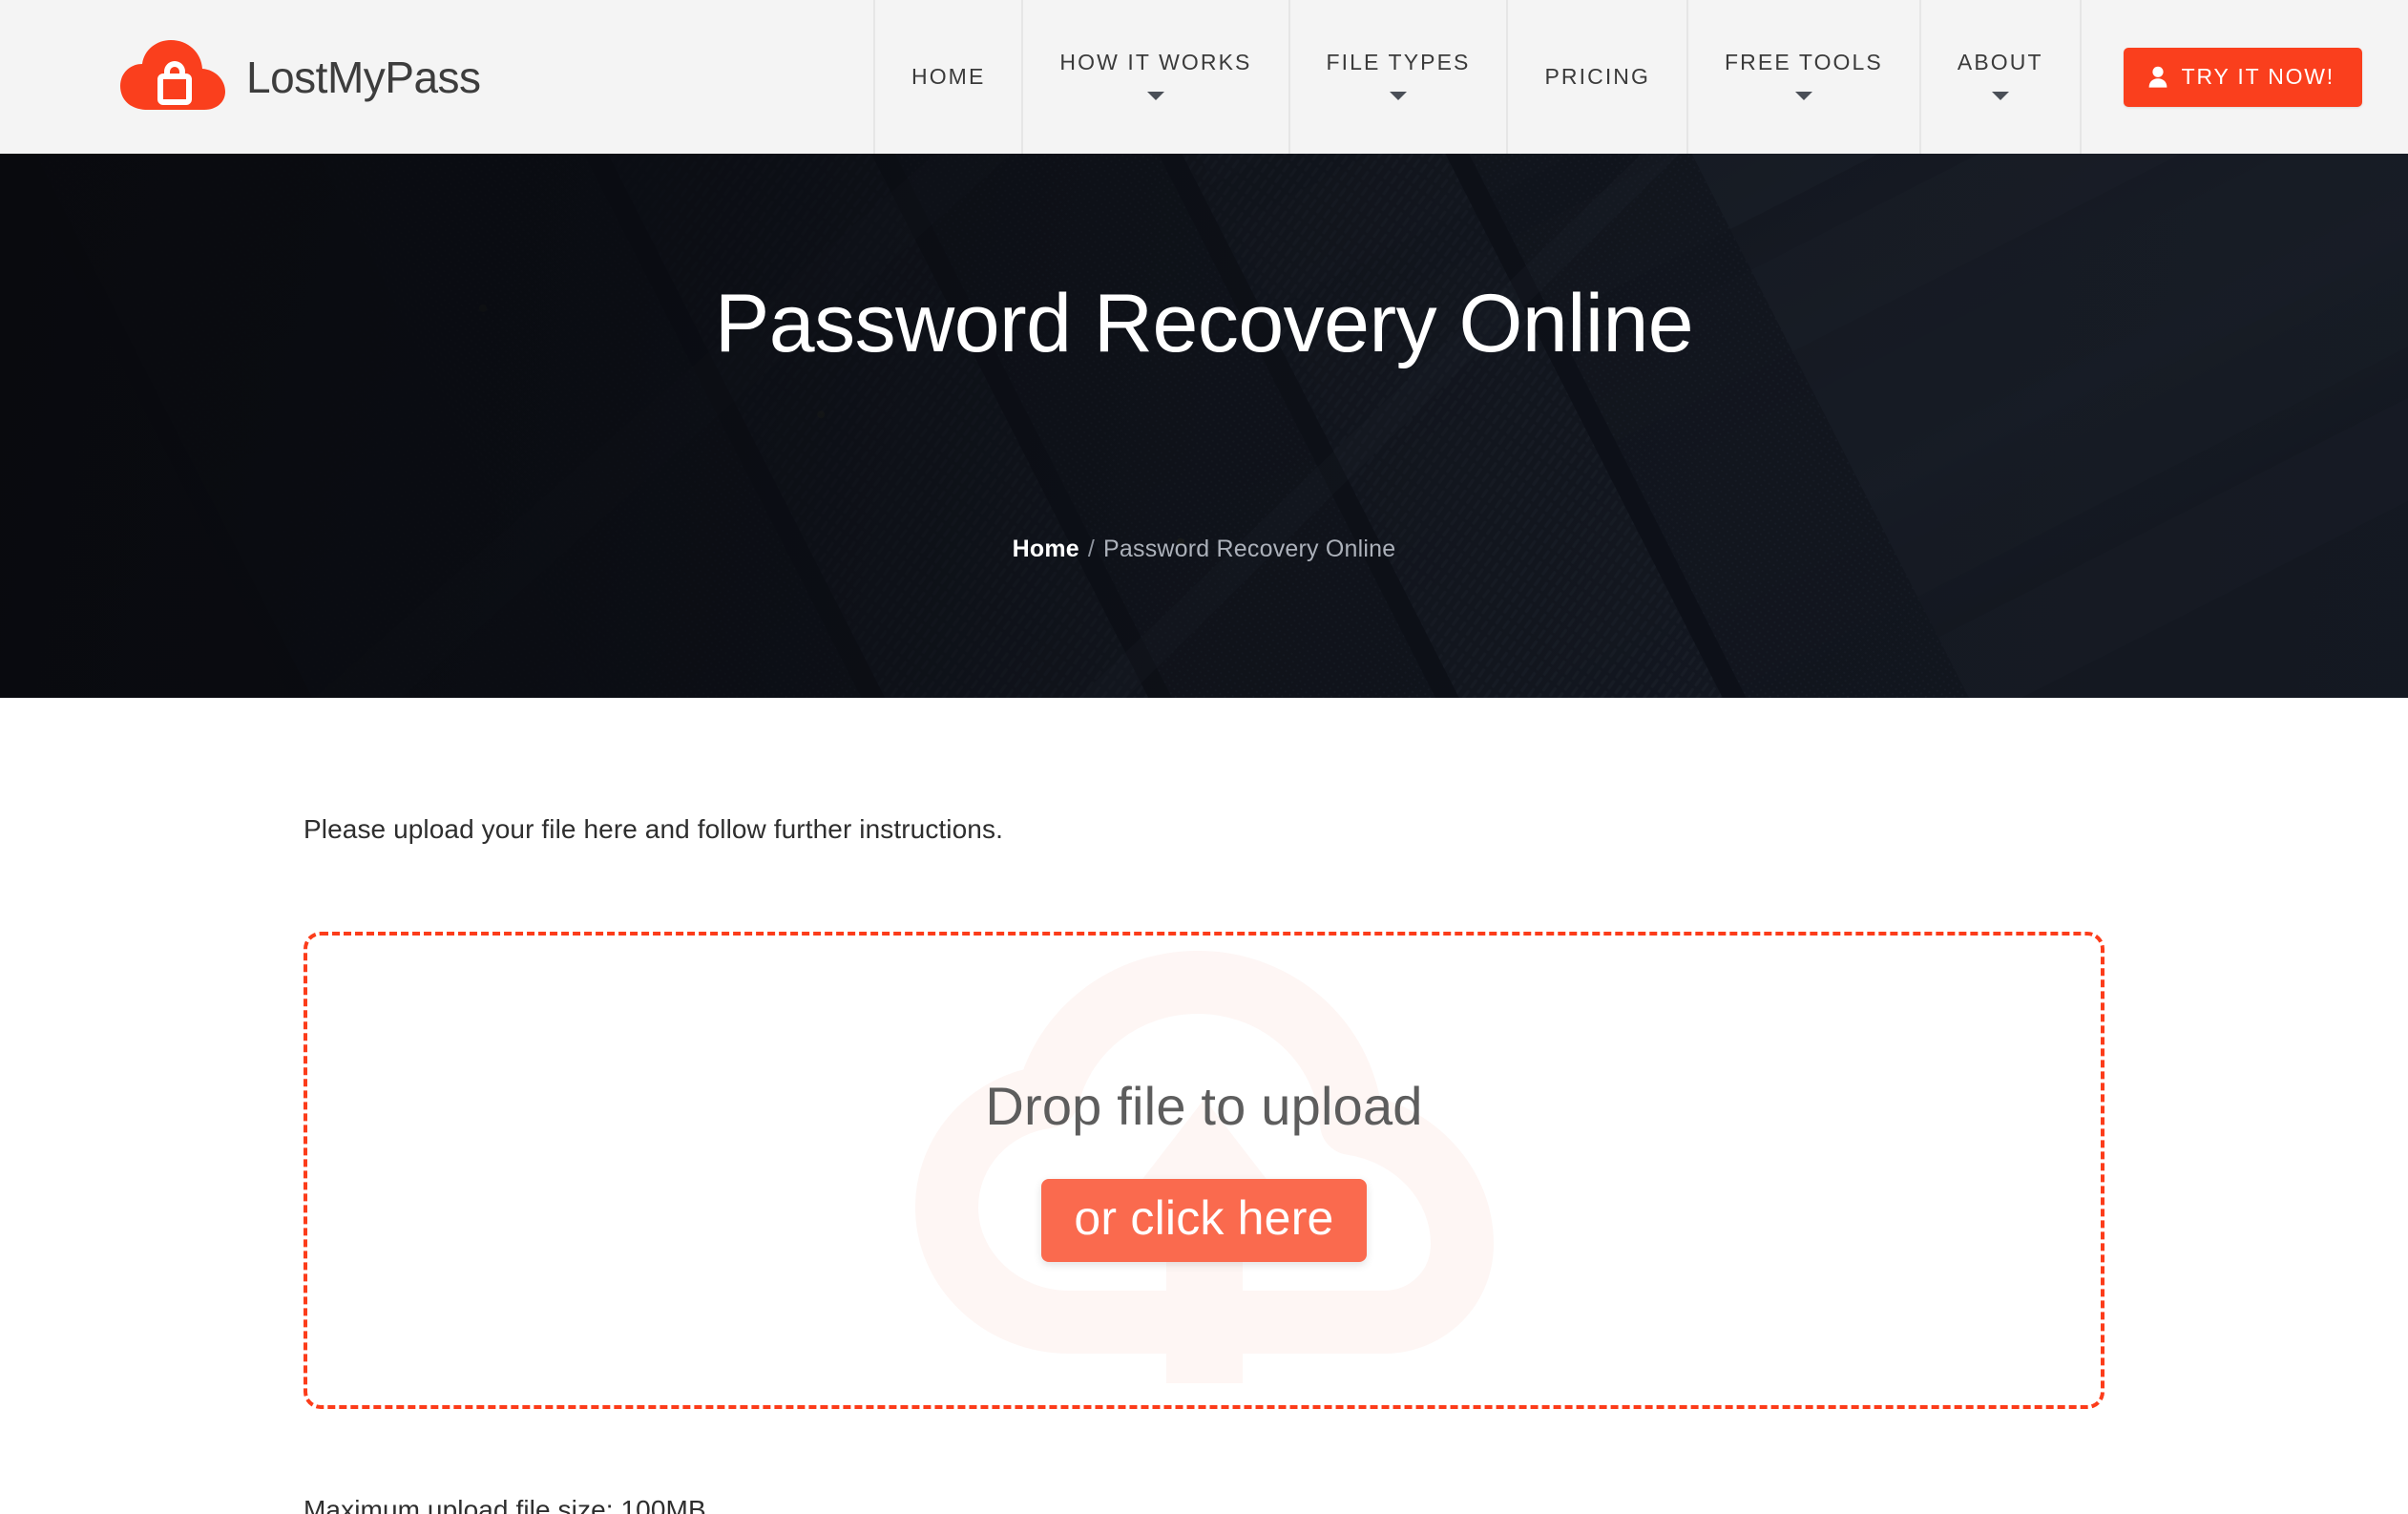 The height and width of the screenshot is (1514, 2408). Describe the element at coordinates (1046, 549) in the screenshot. I see `breadcrumb-home-link: Home` at that location.